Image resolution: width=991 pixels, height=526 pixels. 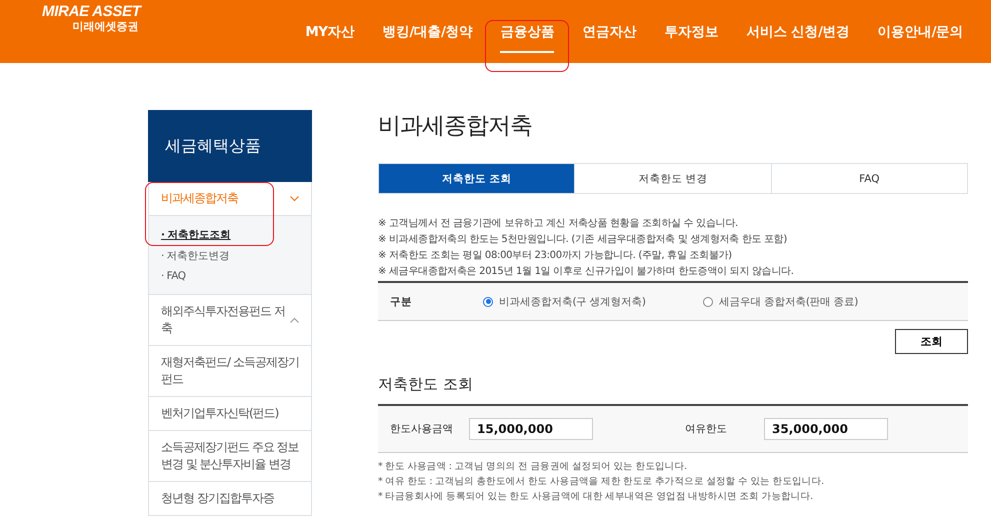 I want to click on notice-text: ※ 비과세종합저축의 한도는 5천만원입니다. (기존 세금우대종합저축 및 생계형저축 한도 포함), so click(x=583, y=240).